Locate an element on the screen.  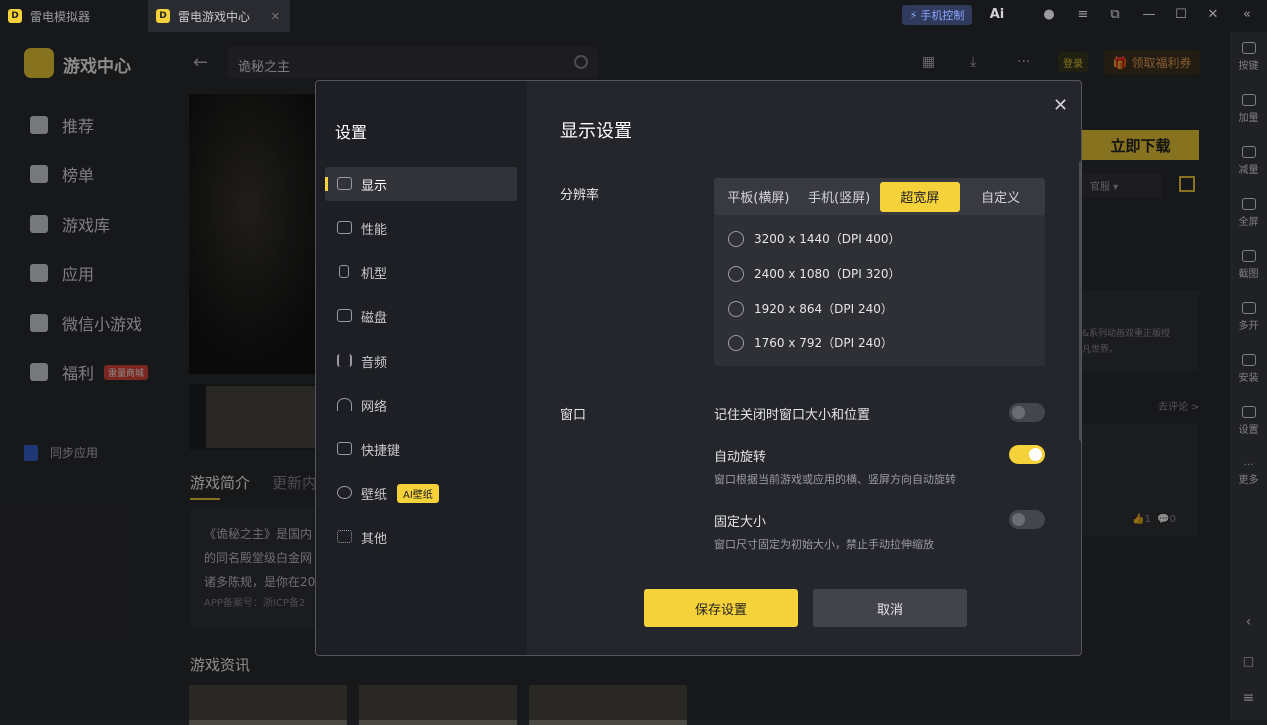
menu-label: 网络 is located at coordinates (374, 407).